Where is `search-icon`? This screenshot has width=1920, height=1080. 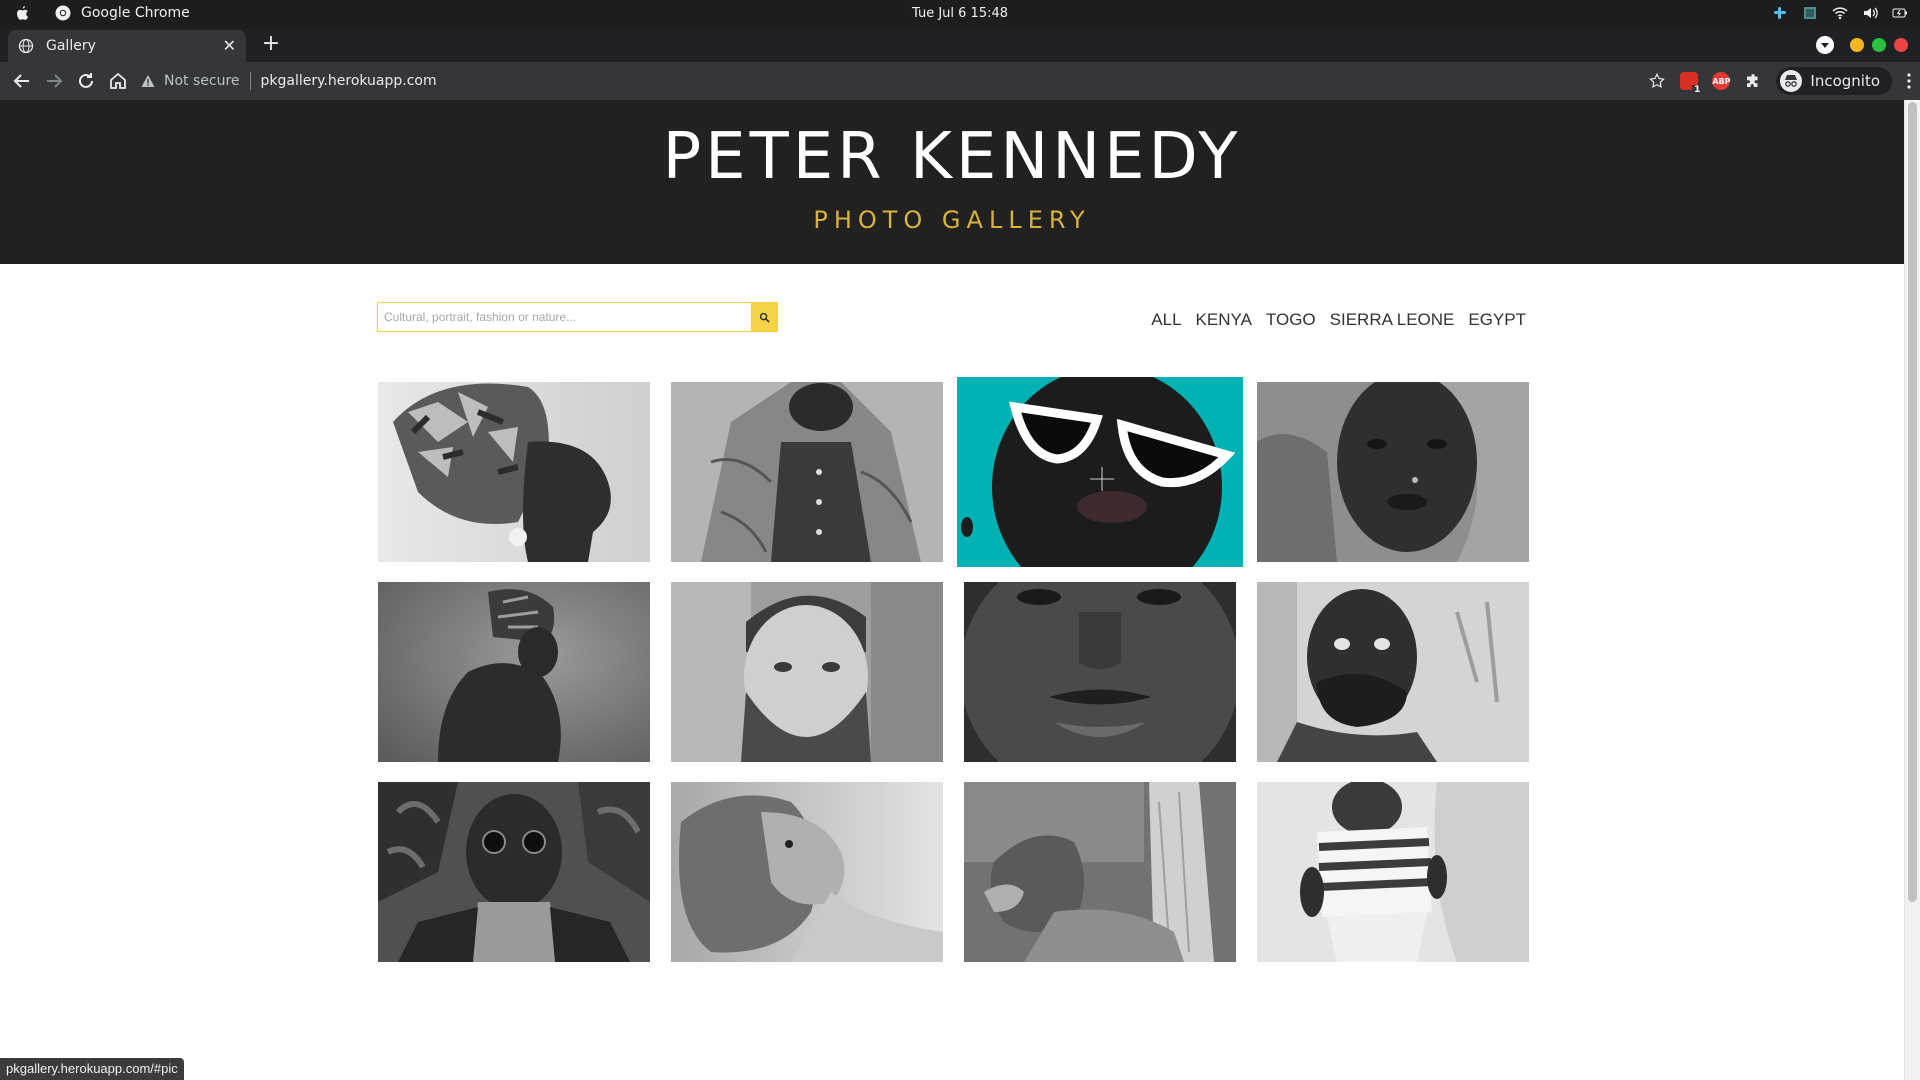
search-icon is located at coordinates (764, 317).